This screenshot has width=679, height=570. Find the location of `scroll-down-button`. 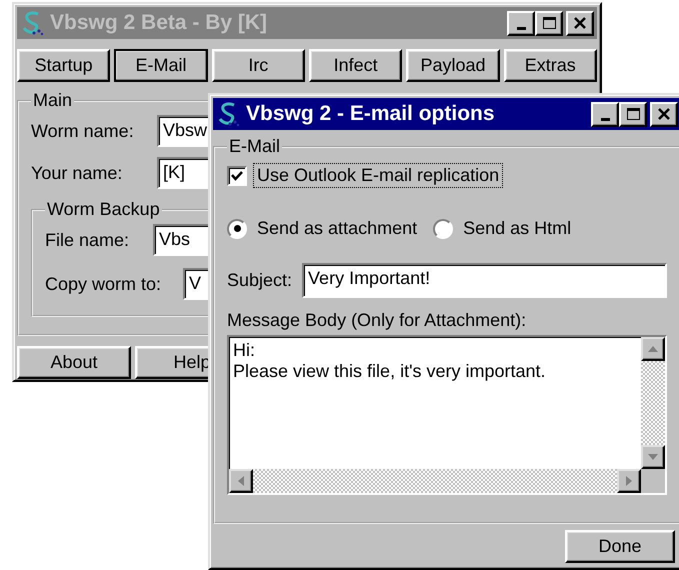

scroll-down-button is located at coordinates (653, 457).